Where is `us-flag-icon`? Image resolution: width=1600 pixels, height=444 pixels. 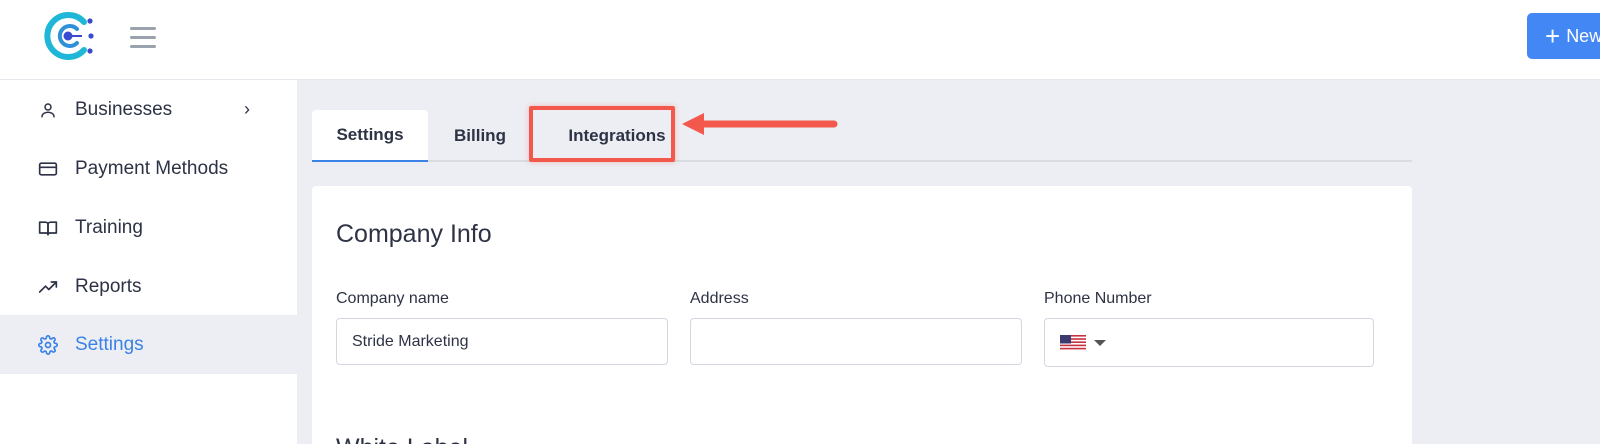
us-flag-icon is located at coordinates (1073, 342).